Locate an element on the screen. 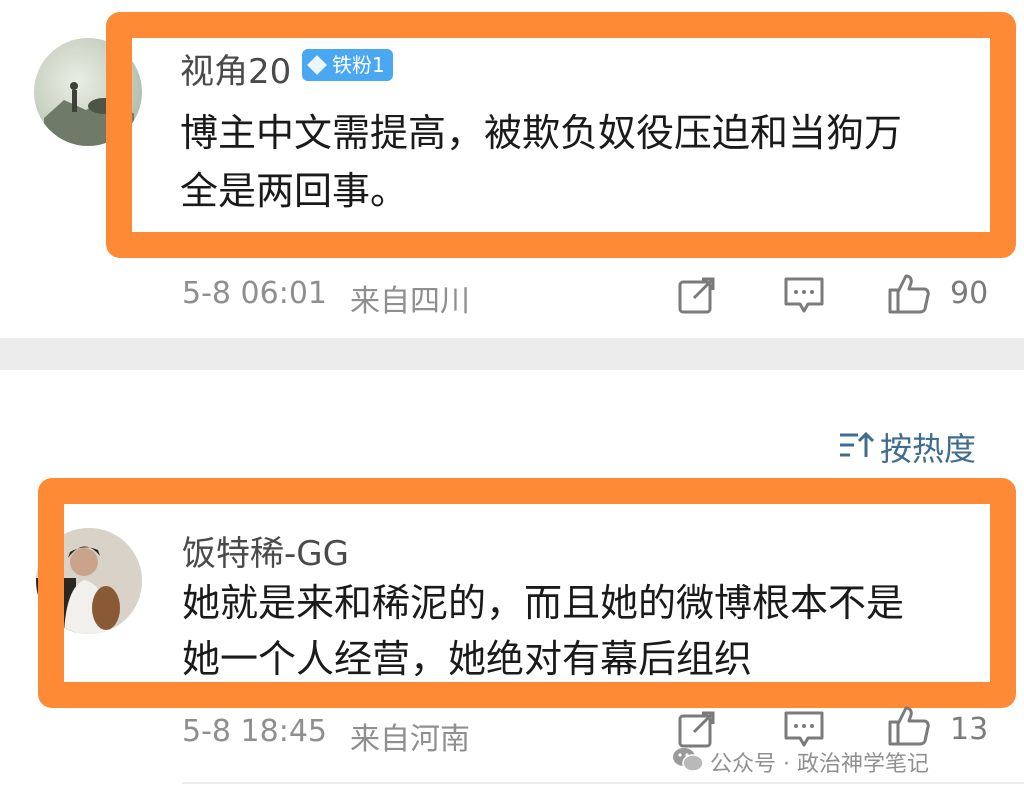  sort-icon is located at coordinates (857, 444).